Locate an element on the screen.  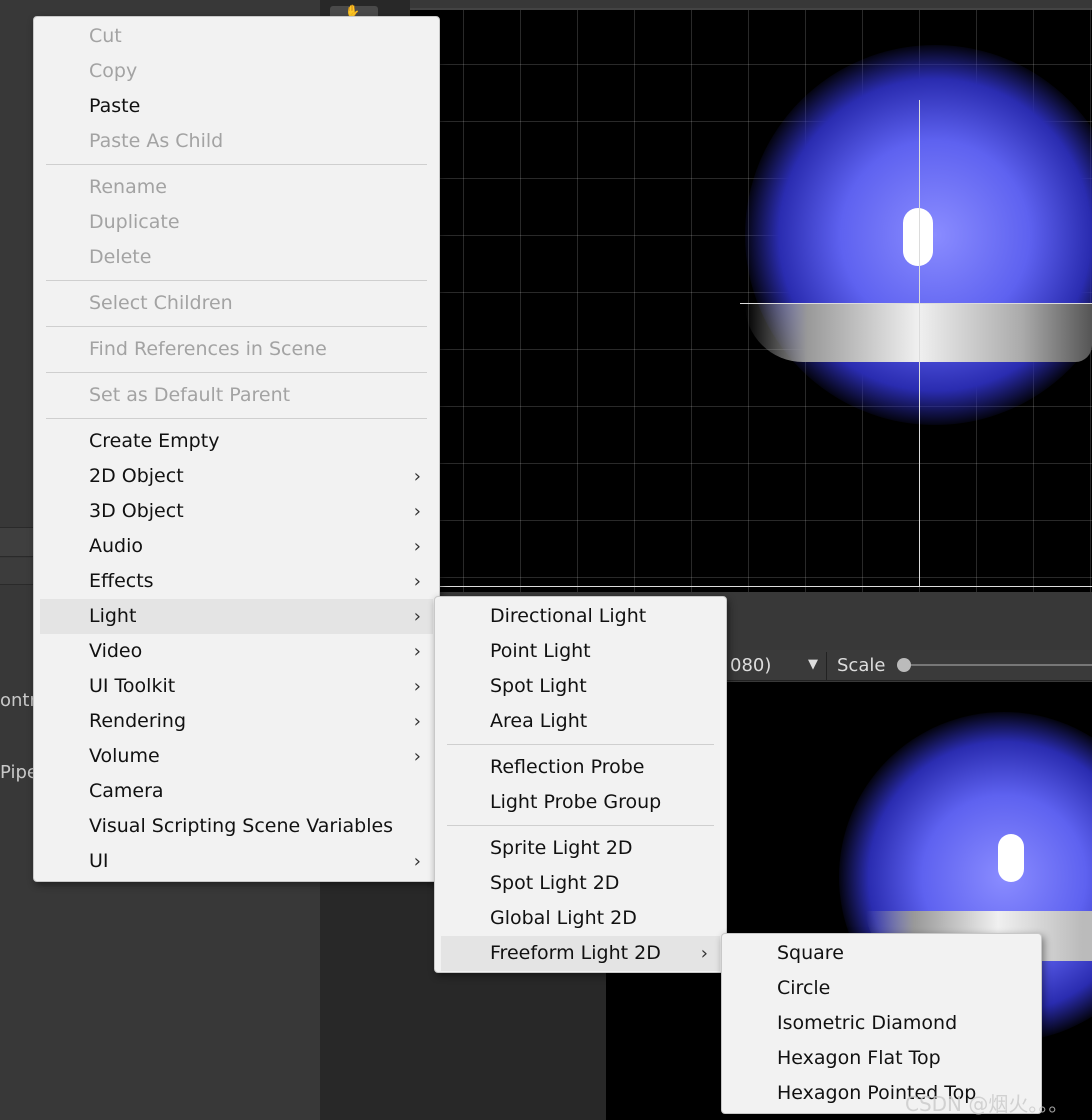
menu-item-global-light-2d: Global Light 2D is located at coordinates (580, 918).